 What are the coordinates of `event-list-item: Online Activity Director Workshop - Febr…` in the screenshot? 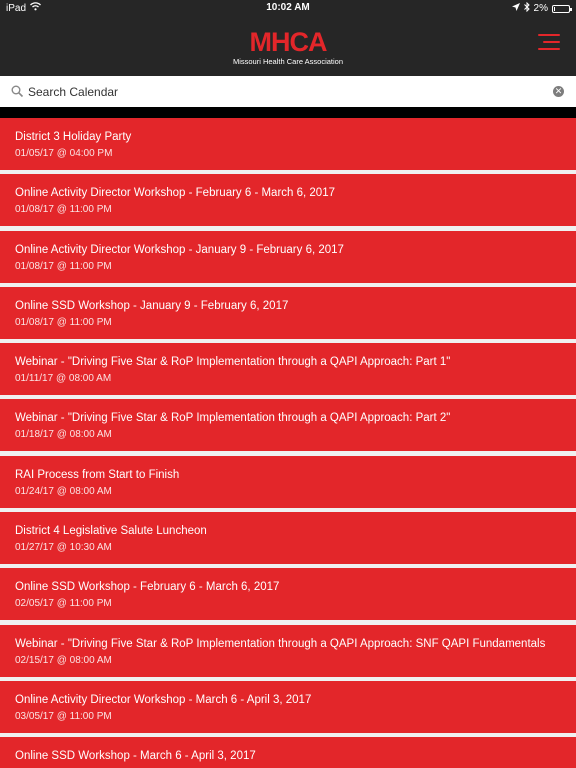 It's located at (288, 200).